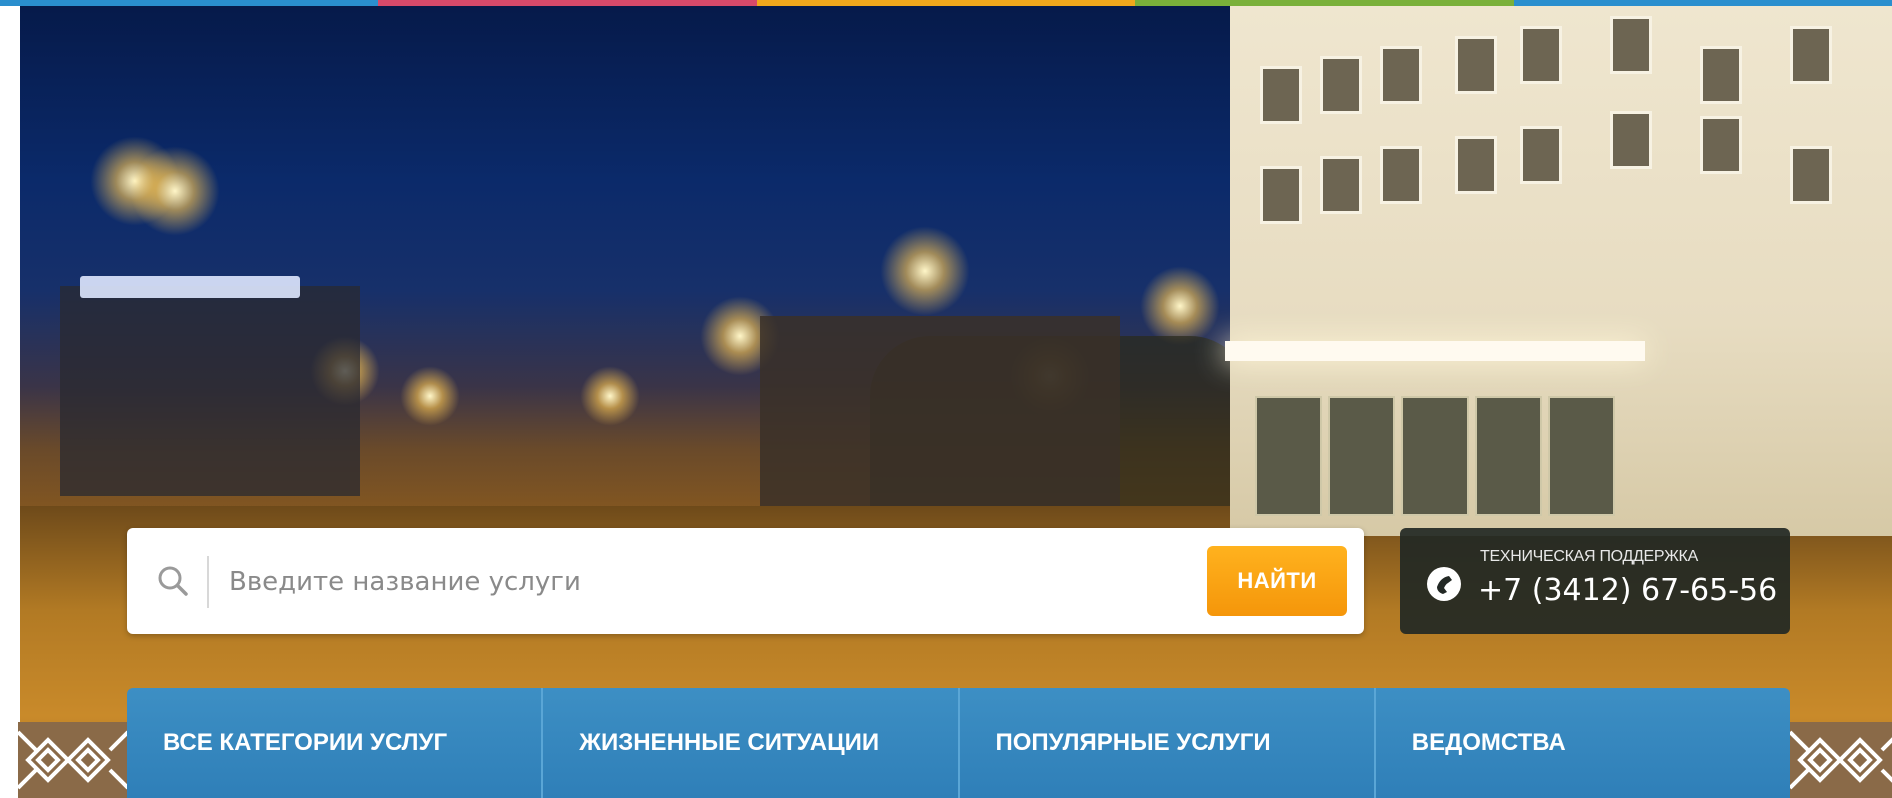  Describe the element at coordinates (1581, 743) in the screenshot. I see `nav-departments: ВЕДОМСТВА` at that location.